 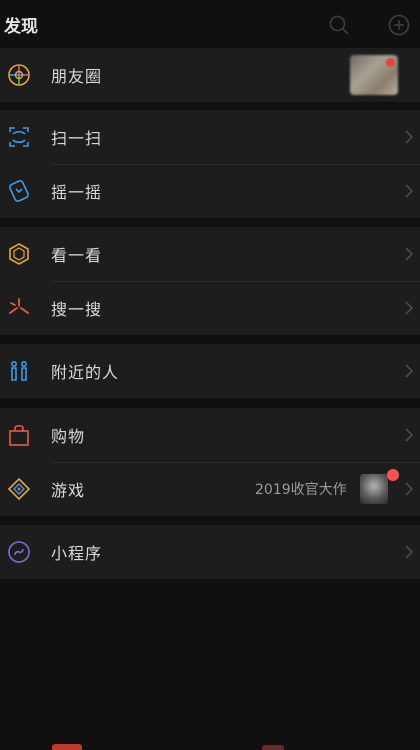 I want to click on moments-icon, so click(x=19, y=75).